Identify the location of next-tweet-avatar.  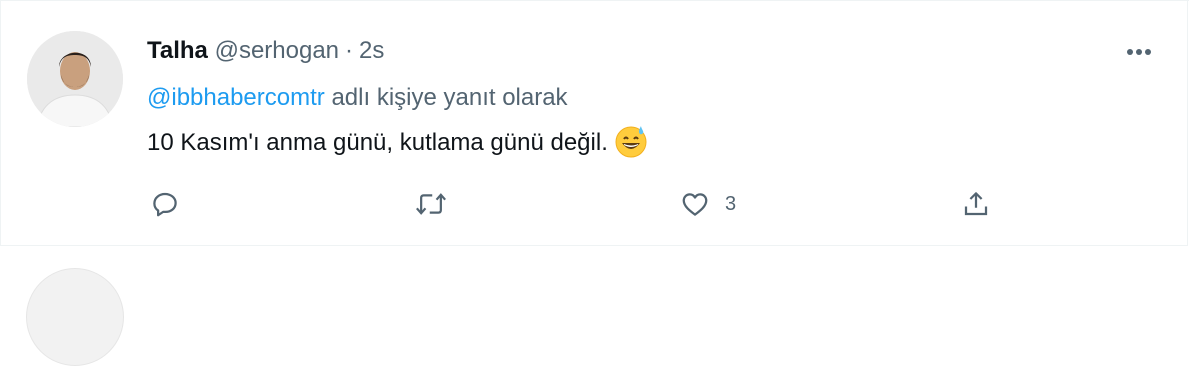
(75, 317).